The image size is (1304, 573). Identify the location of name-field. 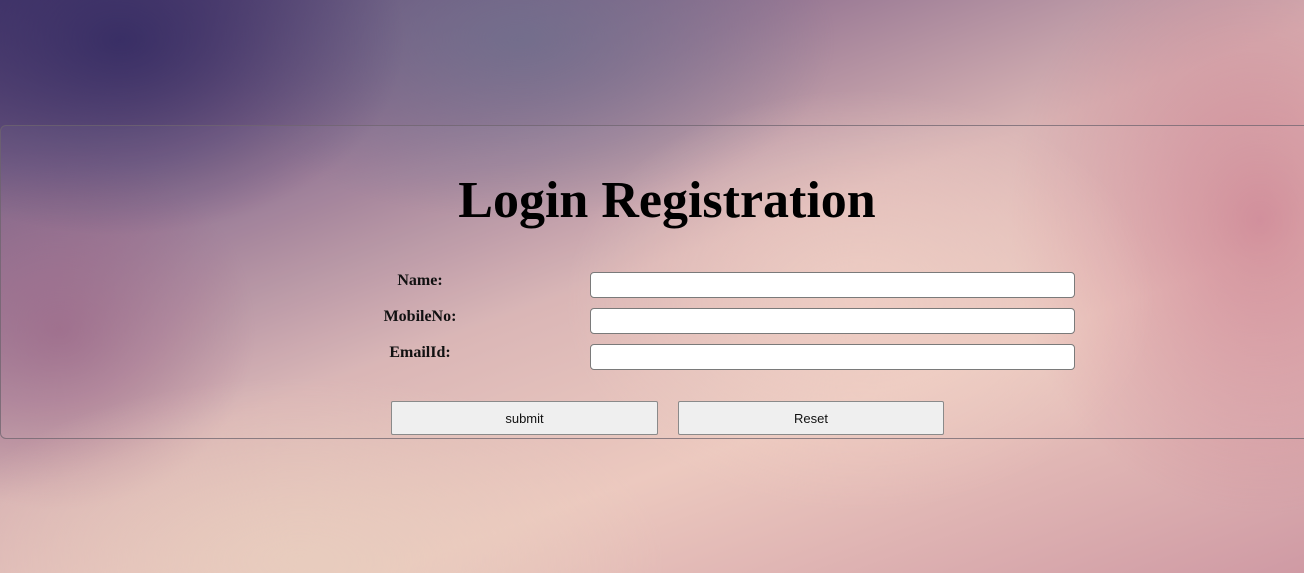
(832, 285).